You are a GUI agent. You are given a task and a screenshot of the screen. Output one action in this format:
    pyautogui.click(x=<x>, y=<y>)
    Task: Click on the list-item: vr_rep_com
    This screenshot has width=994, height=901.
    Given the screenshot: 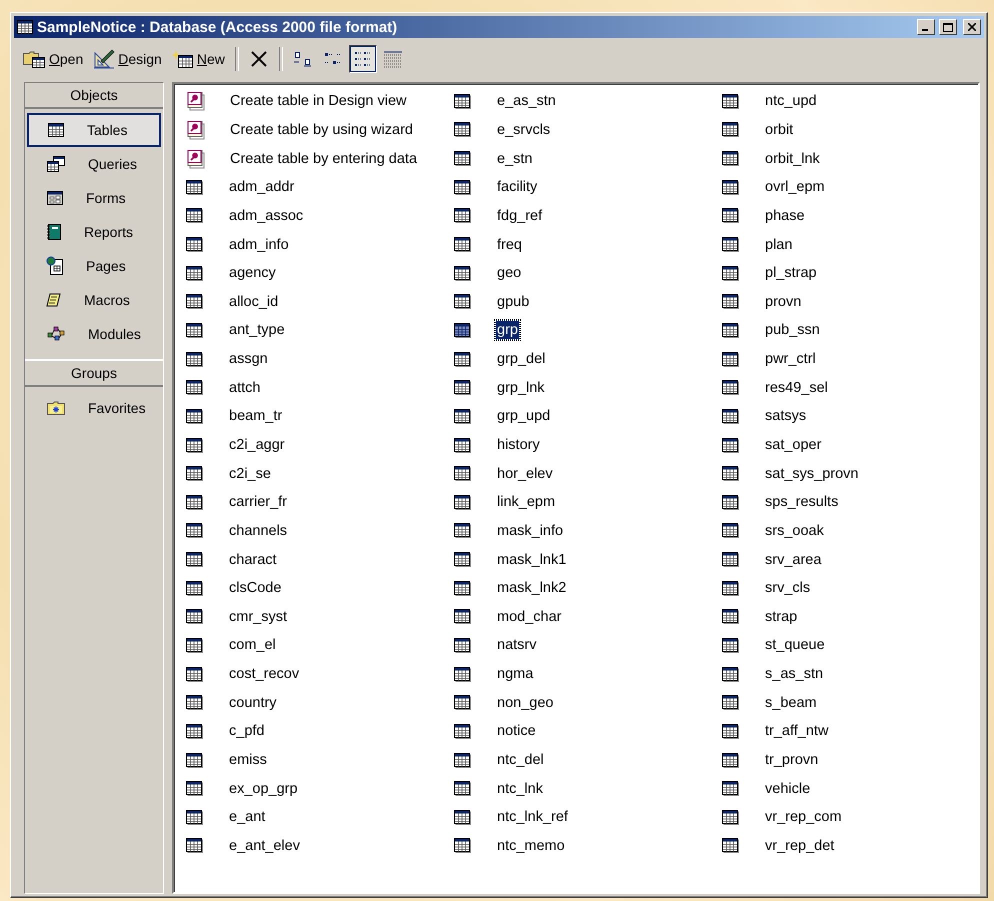 What is the action you would take?
    pyautogui.click(x=803, y=817)
    